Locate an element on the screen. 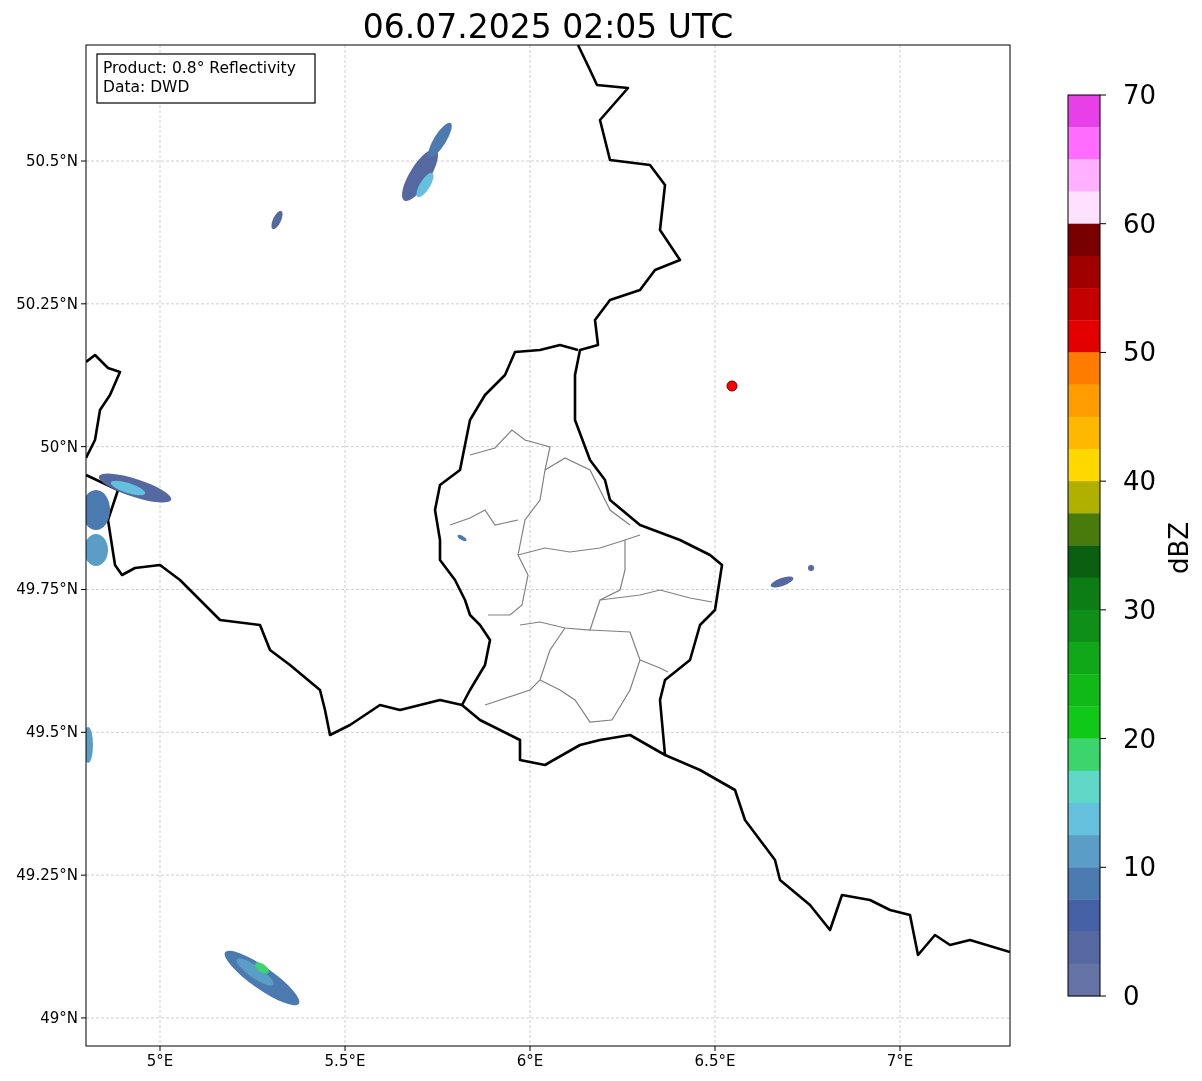 The image size is (1202, 1081). latitude-label: 50.5°N is located at coordinates (51, 161).